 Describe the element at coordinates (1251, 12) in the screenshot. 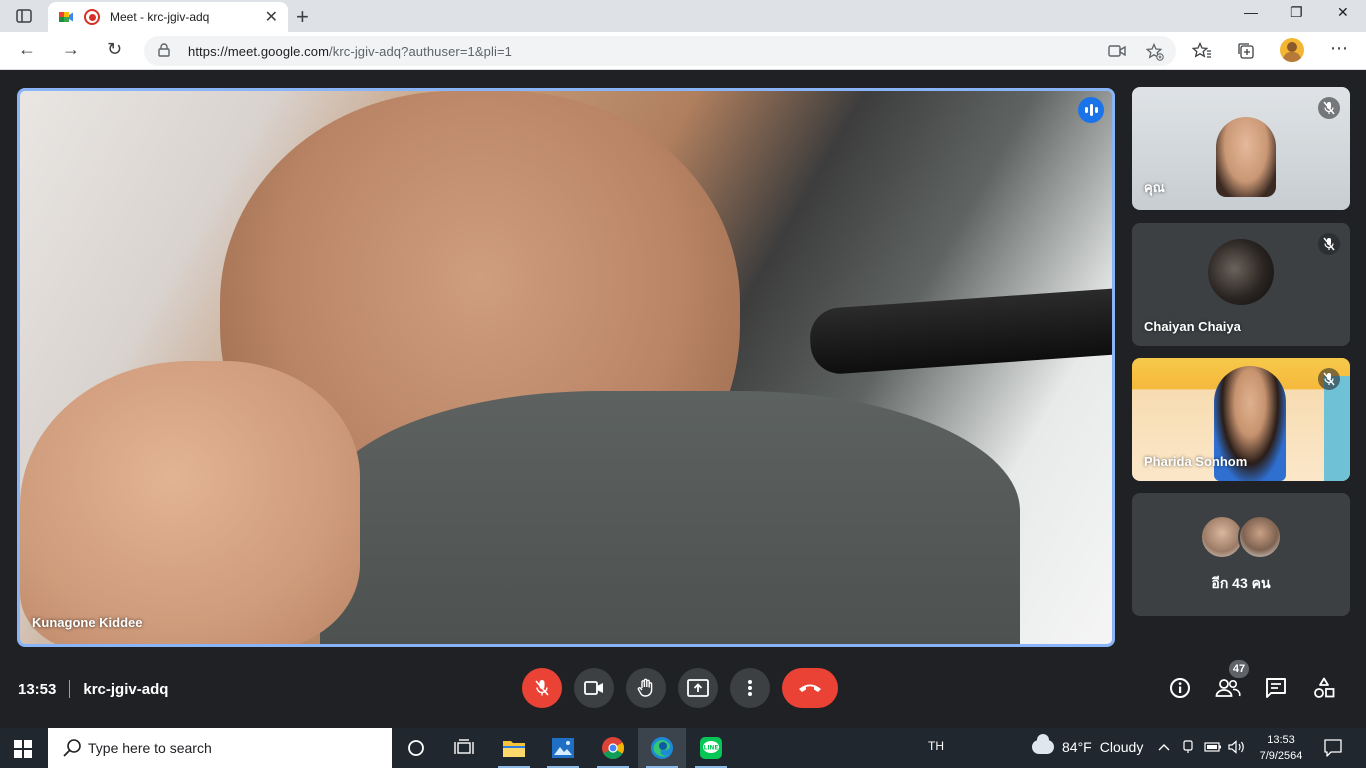

I see `minimize-button: —` at that location.